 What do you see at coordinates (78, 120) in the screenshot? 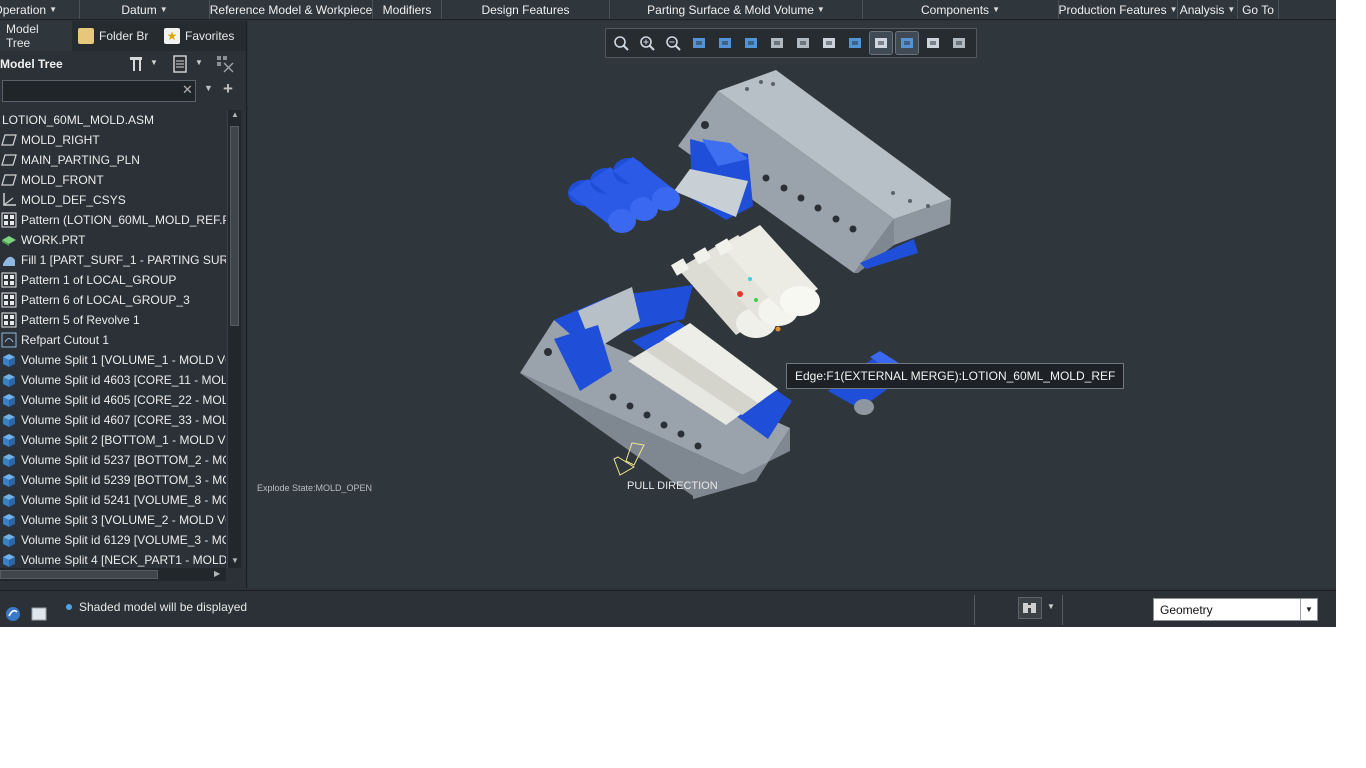
I see `tree-root-label: LOTION_60ML_MOLD.ASM` at bounding box center [78, 120].